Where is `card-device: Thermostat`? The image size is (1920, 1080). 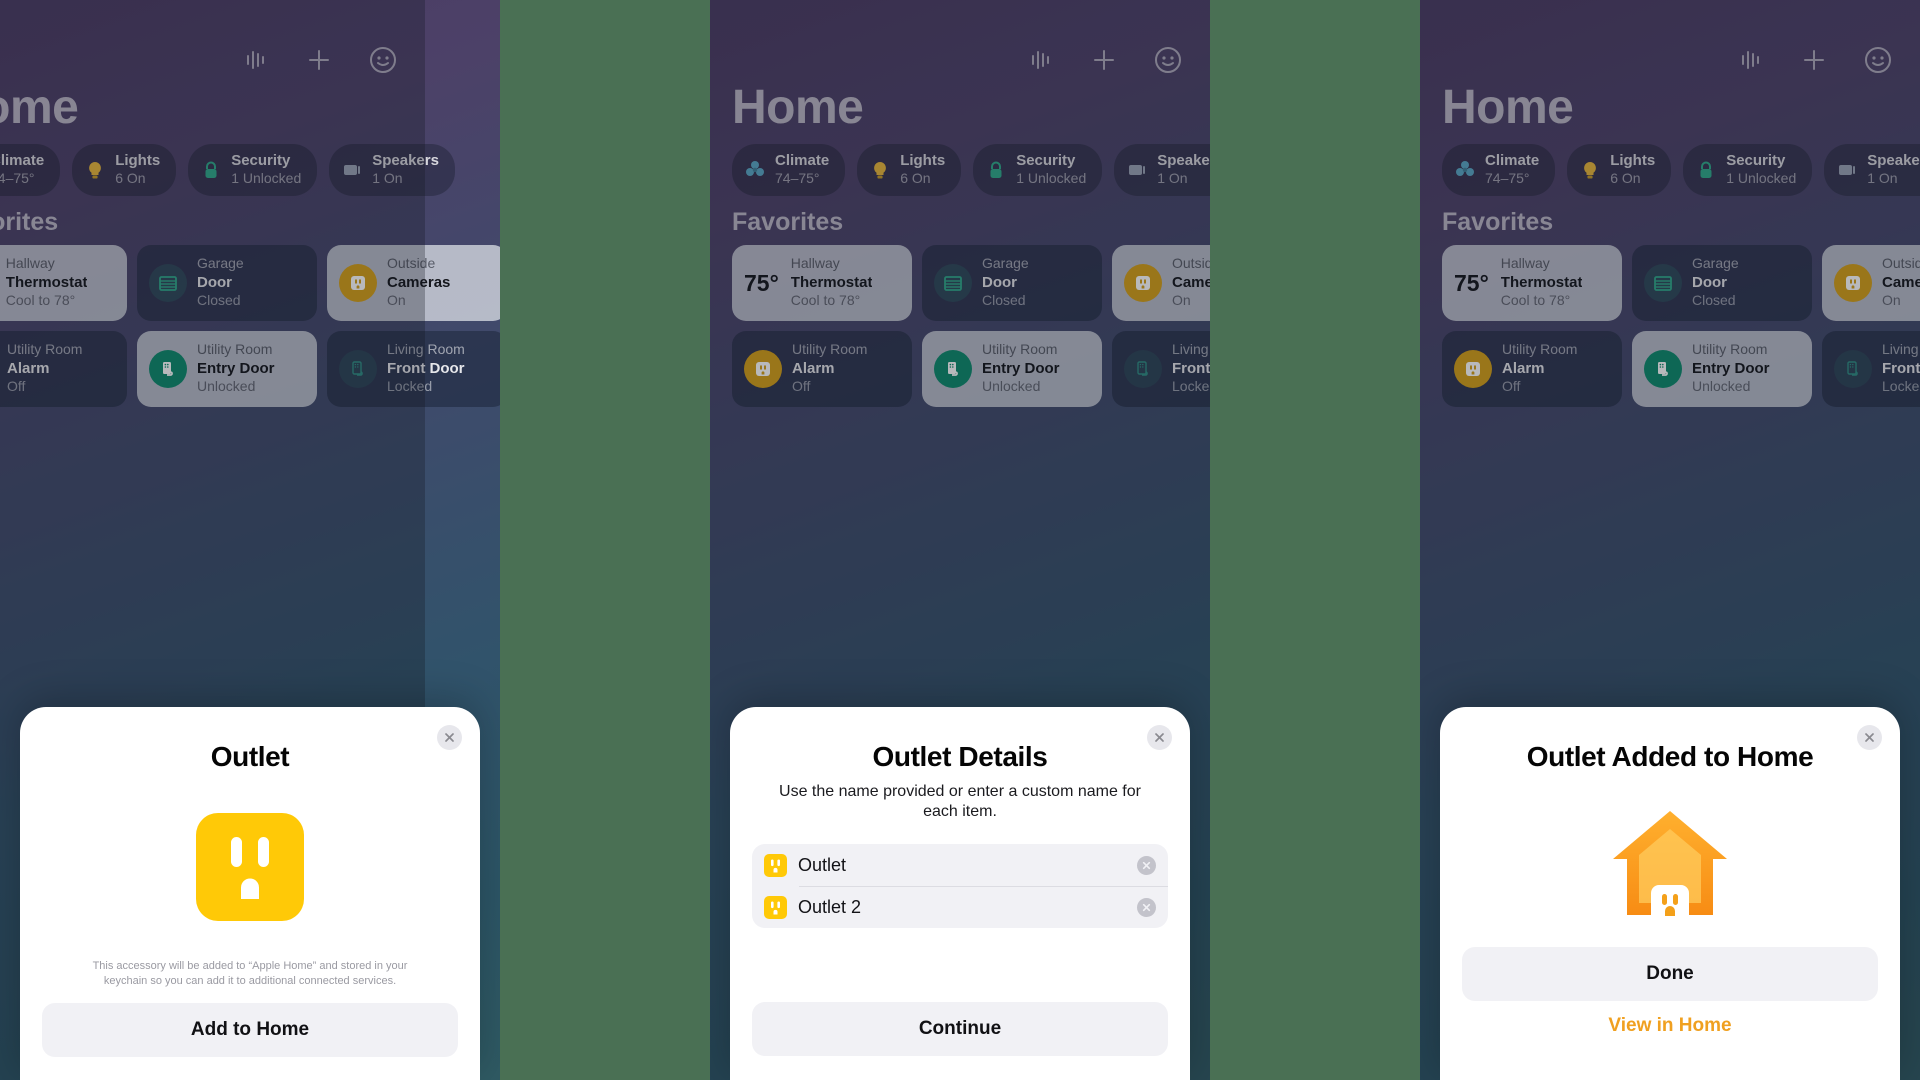
card-device: Thermostat is located at coordinates (46, 282).